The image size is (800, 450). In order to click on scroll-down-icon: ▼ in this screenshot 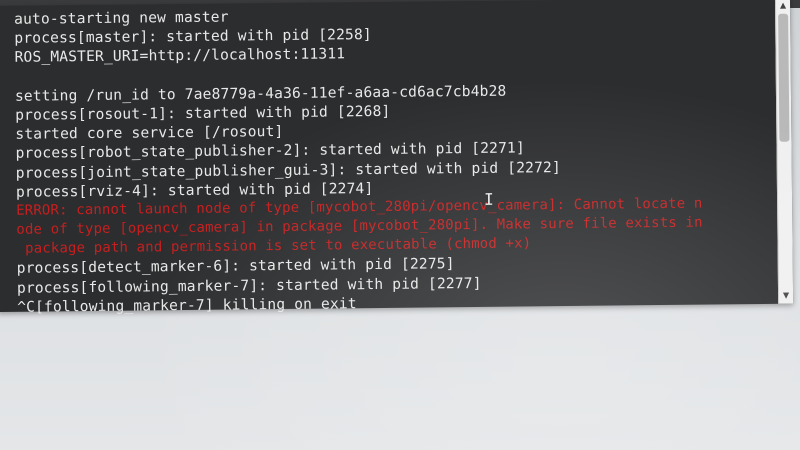, I will do `click(786, 296)`.